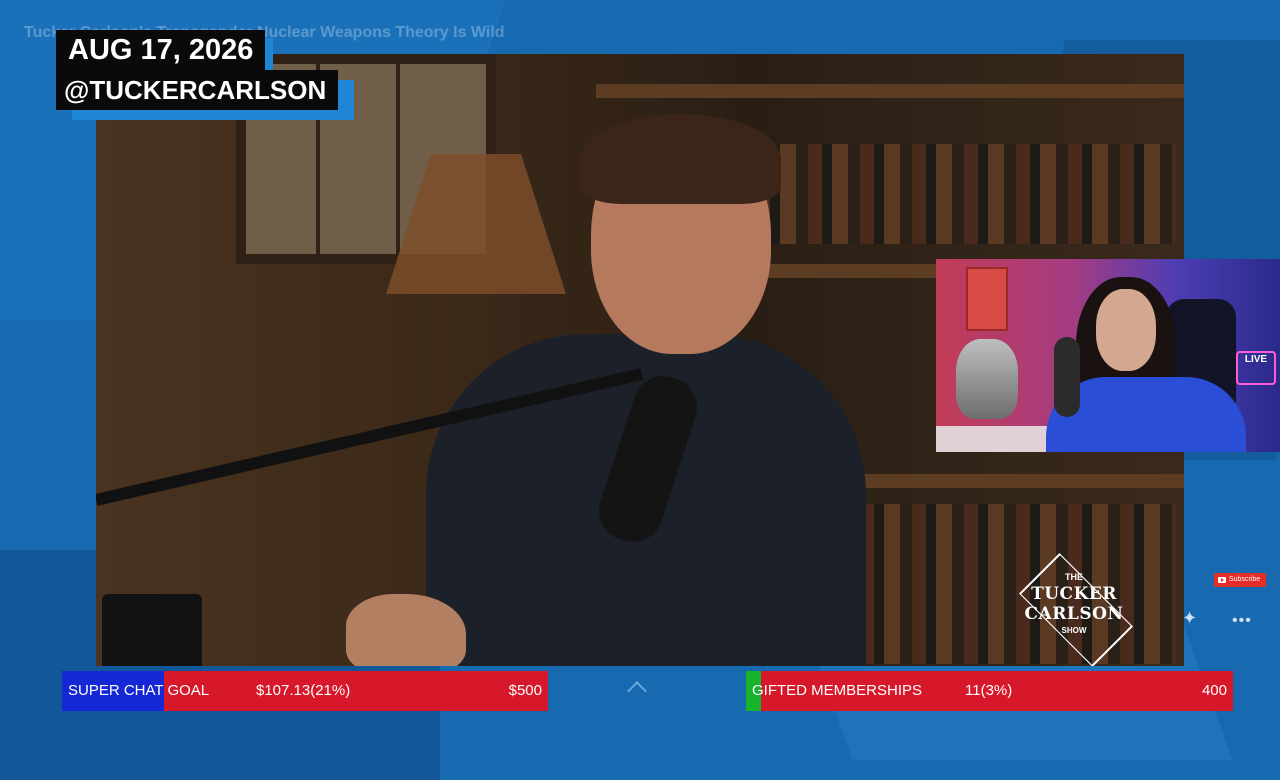  I want to click on show-logo-line2: TUCKER, so click(1074, 594).